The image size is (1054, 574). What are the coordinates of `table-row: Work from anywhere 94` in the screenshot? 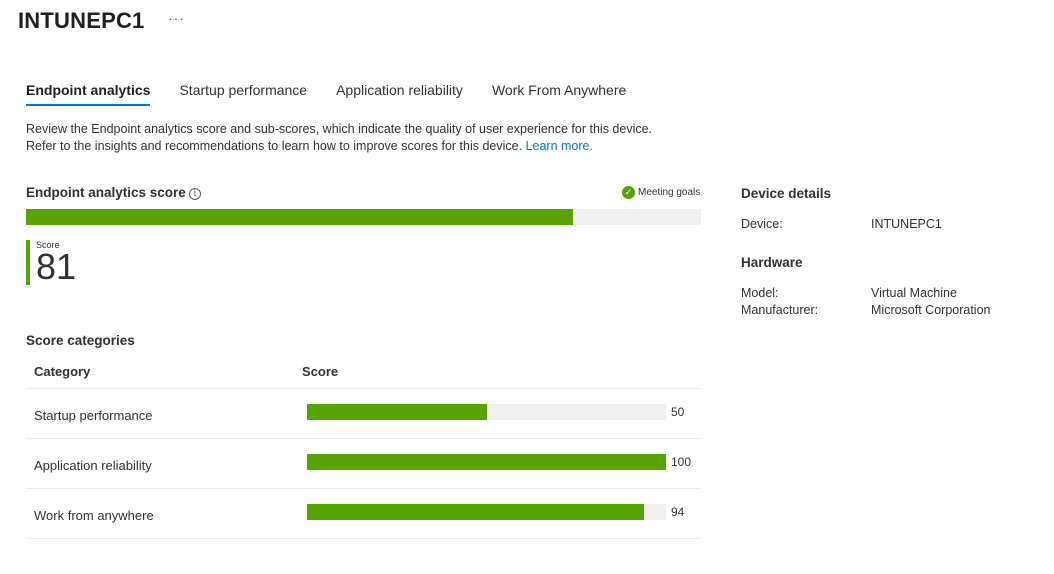 It's located at (363, 514).